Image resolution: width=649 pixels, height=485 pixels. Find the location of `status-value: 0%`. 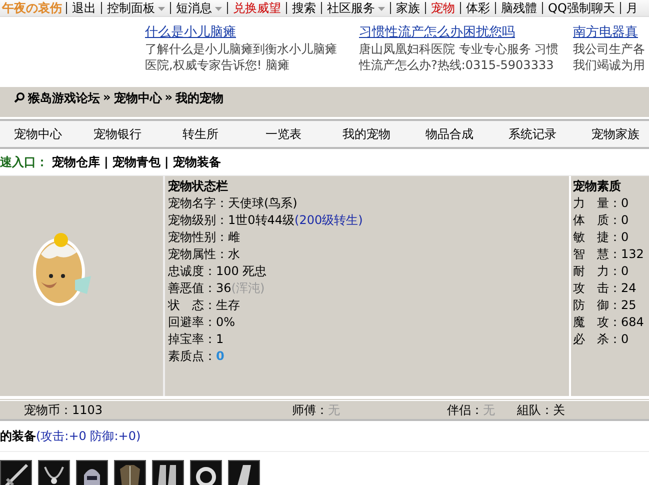

status-value: 0% is located at coordinates (226, 322).